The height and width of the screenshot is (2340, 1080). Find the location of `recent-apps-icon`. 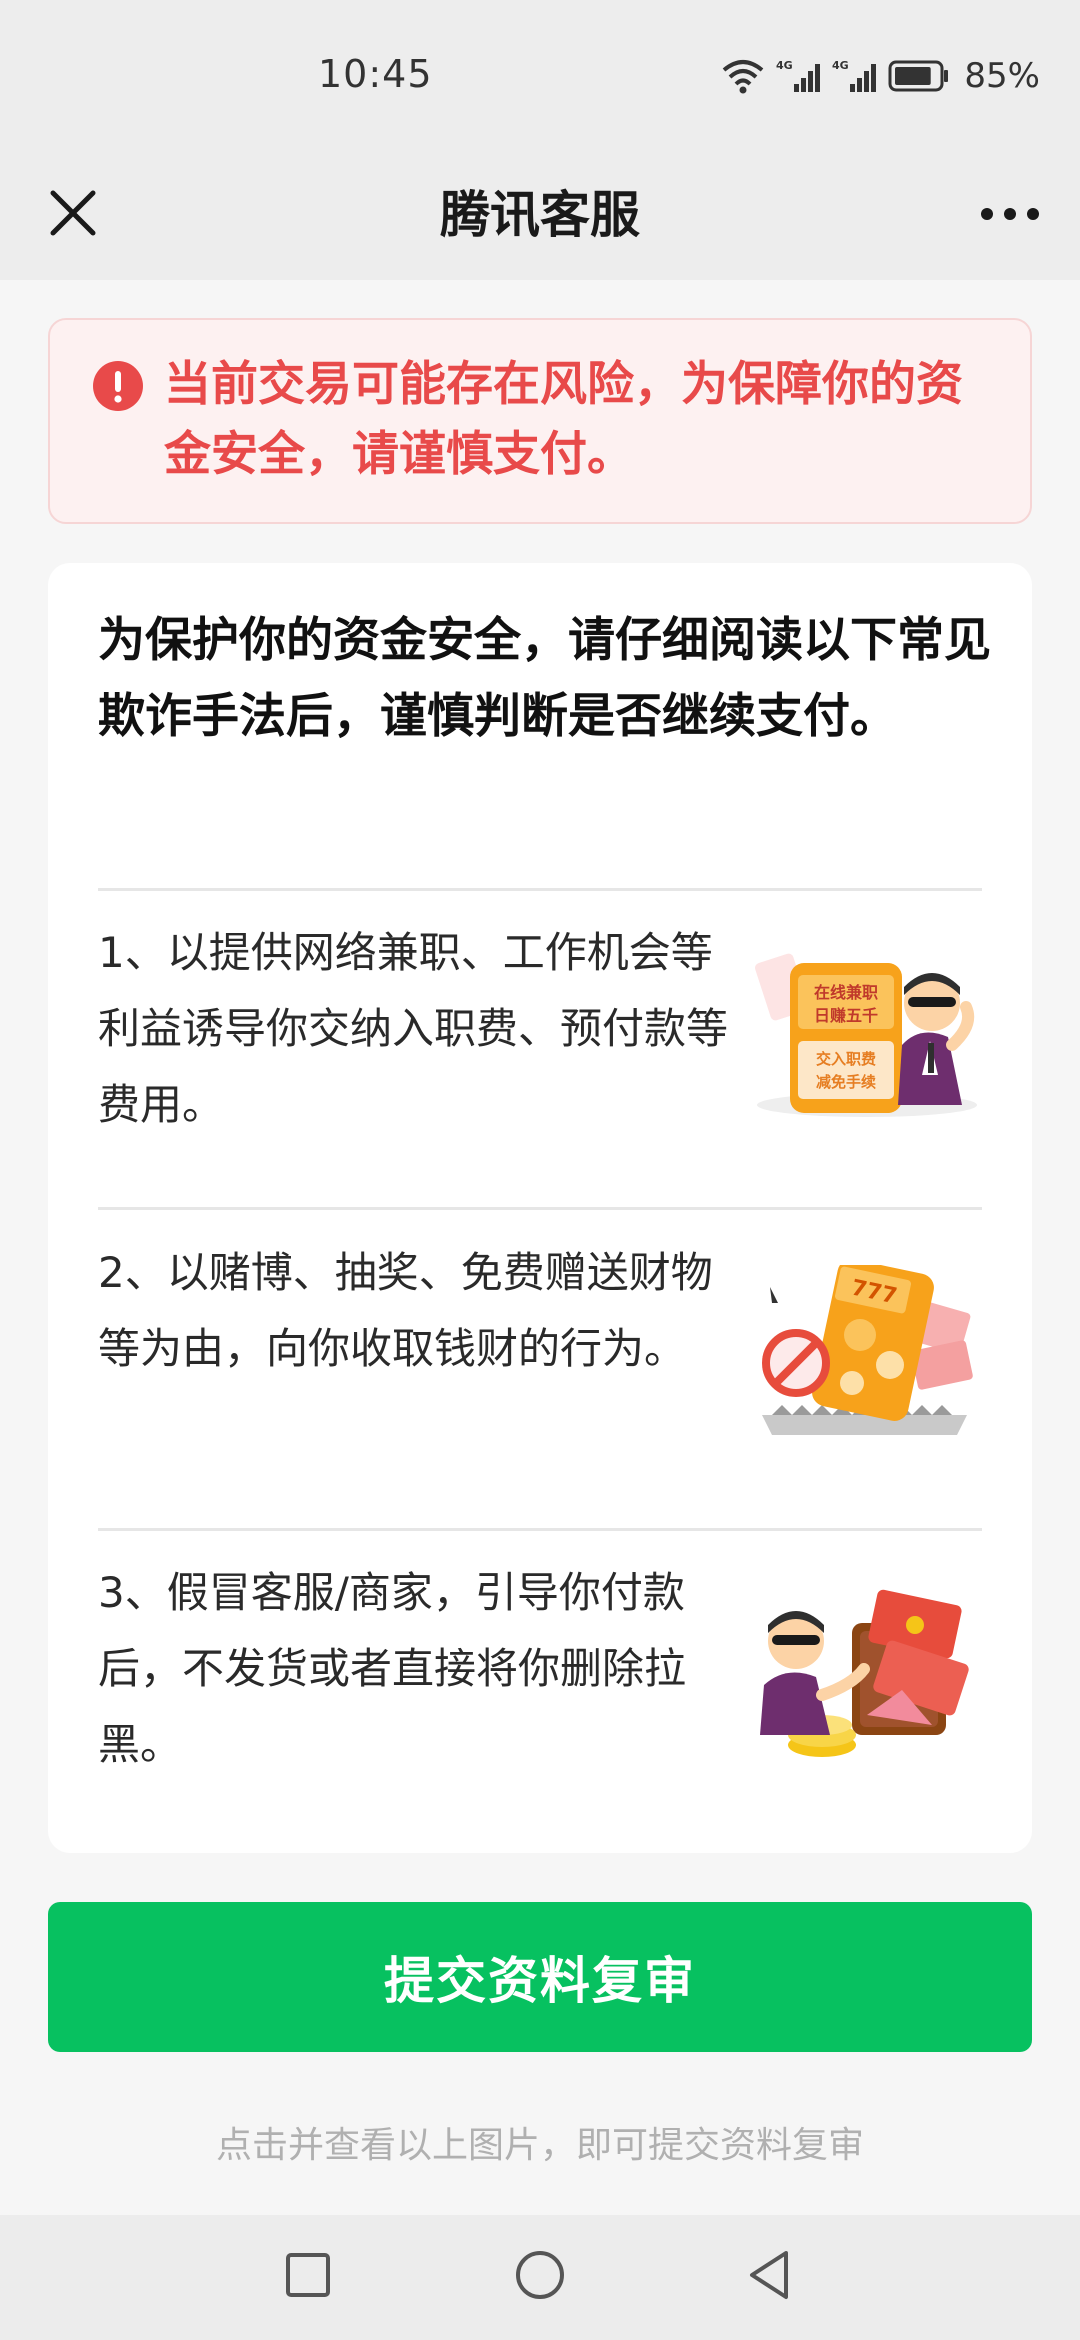

recent-apps-icon is located at coordinates (308, 2277).